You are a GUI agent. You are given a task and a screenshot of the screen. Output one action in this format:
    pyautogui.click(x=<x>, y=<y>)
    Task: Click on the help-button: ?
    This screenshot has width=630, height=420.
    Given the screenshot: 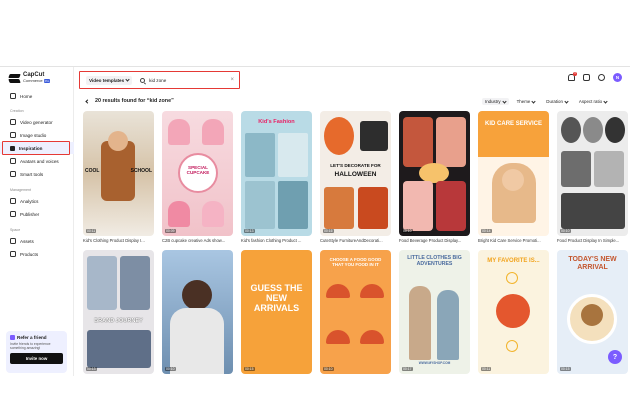 What is the action you would take?
    pyautogui.click(x=615, y=357)
    